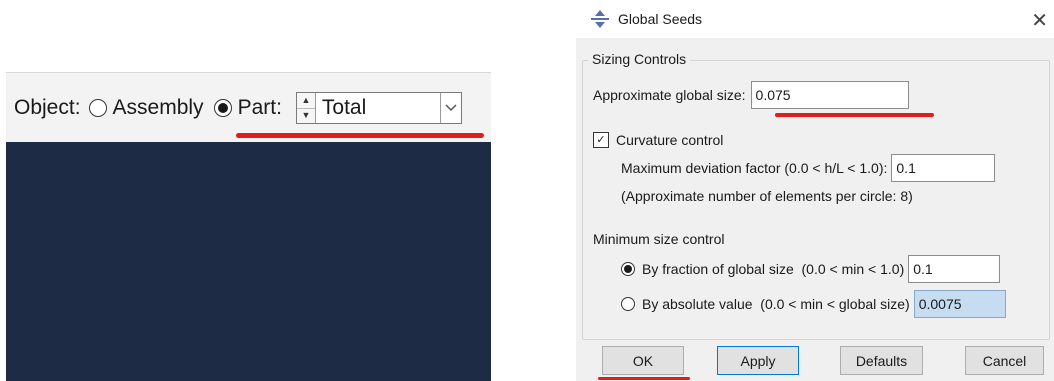  Describe the element at coordinates (1039, 20) in the screenshot. I see `close-icon: ✕` at that location.